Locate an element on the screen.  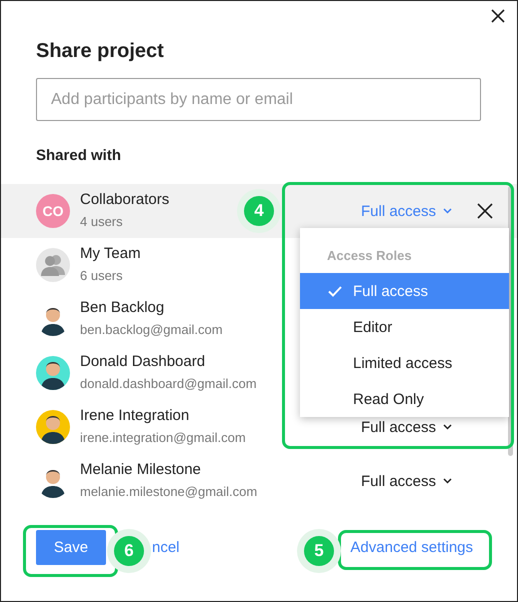
participant-detail: melanie.milestone@gmail.com is located at coordinates (169, 492).